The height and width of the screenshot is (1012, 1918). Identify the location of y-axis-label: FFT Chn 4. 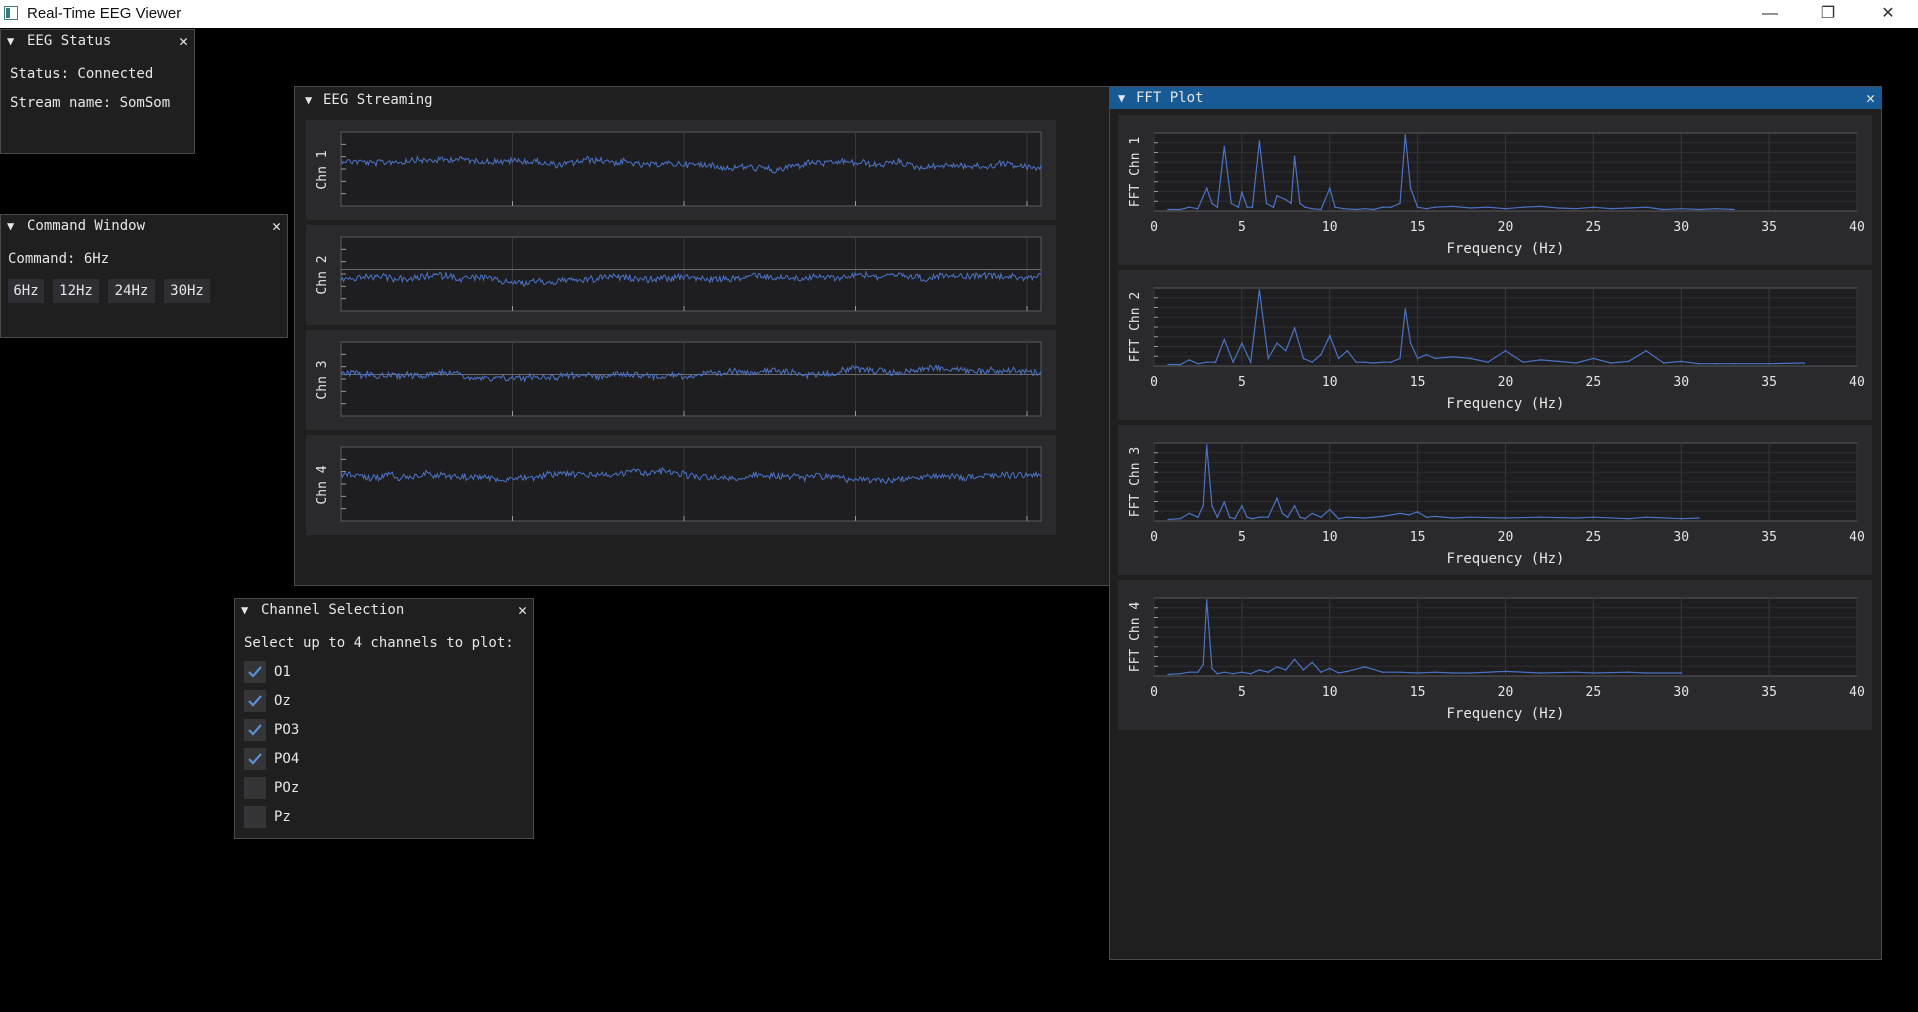
(1135, 637).